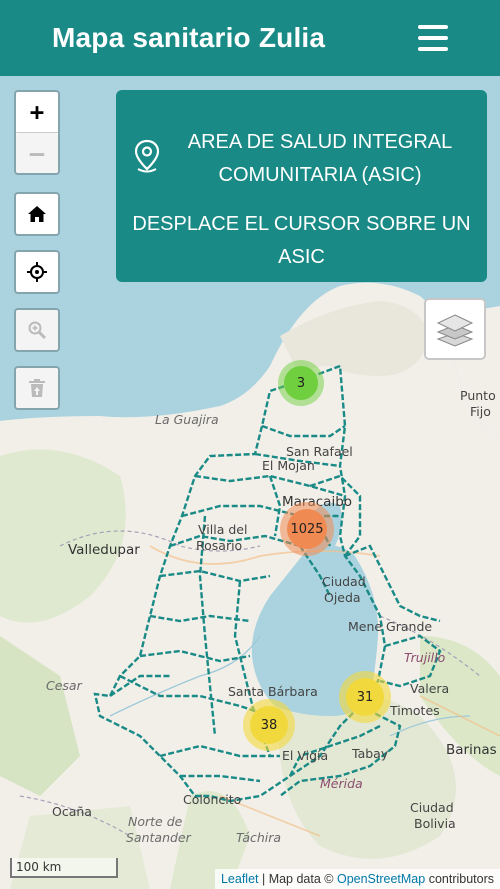 Image resolution: width=500 pixels, height=889 pixels. I want to click on cluster-marker: 31, so click(365, 697).